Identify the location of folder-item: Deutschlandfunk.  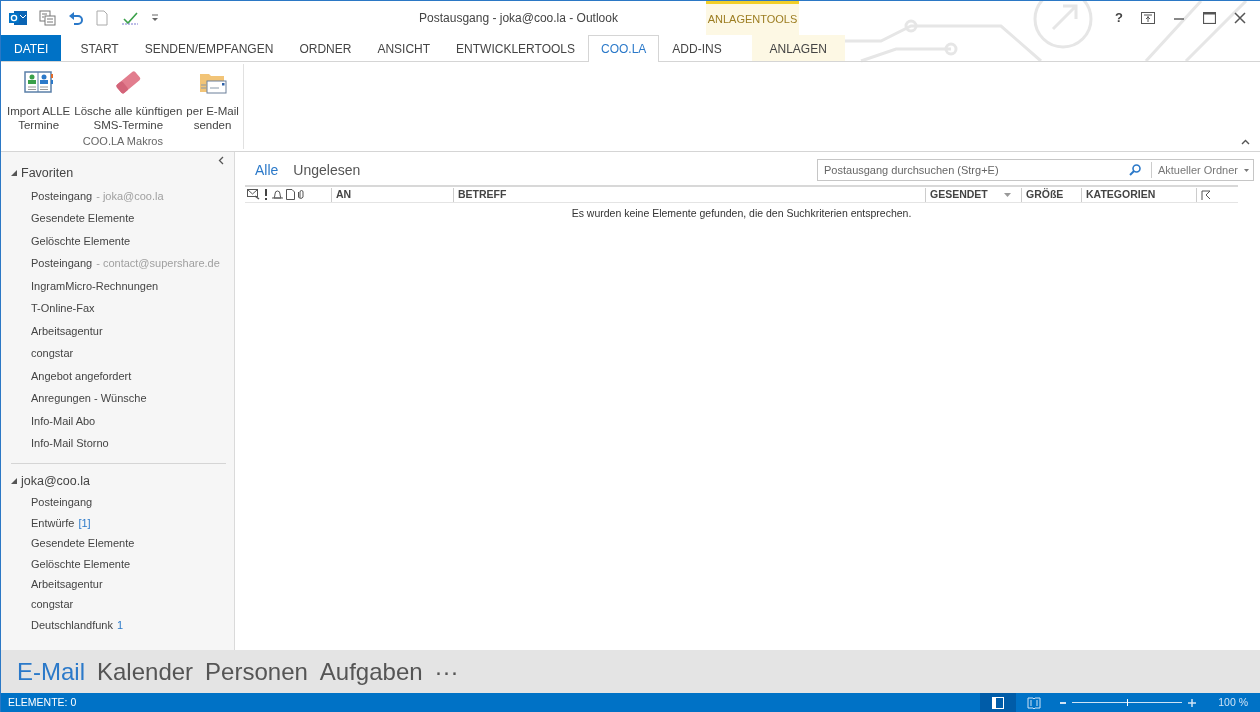
(72, 625).